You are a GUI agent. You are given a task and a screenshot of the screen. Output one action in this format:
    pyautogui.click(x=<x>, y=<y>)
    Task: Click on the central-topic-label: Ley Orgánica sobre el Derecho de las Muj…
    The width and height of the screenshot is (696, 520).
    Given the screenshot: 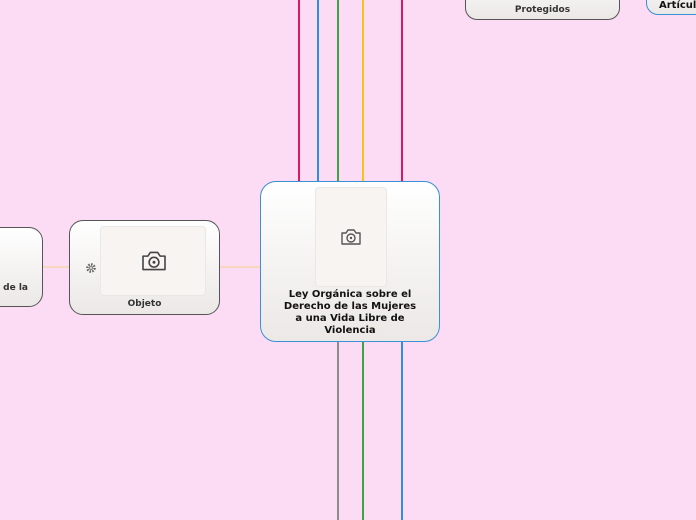 What is the action you would take?
    pyautogui.click(x=350, y=312)
    